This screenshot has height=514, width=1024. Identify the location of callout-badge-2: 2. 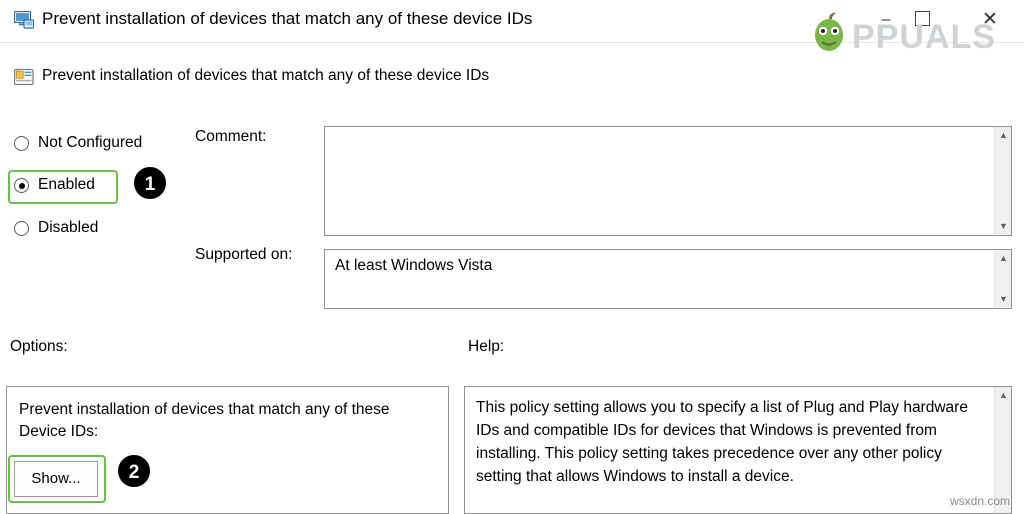
(134, 471).